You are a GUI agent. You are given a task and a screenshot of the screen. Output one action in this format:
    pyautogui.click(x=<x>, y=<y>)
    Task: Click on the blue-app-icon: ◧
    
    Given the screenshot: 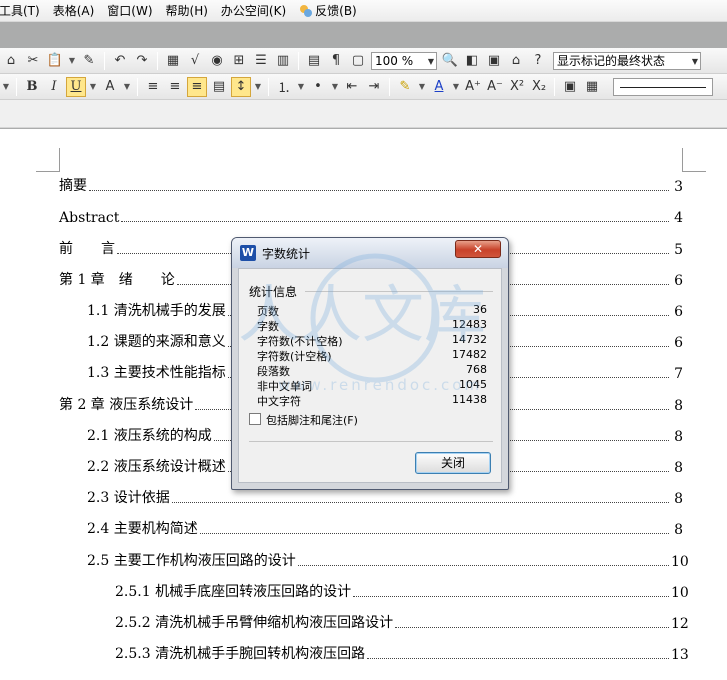 What is the action you would take?
    pyautogui.click(x=472, y=61)
    